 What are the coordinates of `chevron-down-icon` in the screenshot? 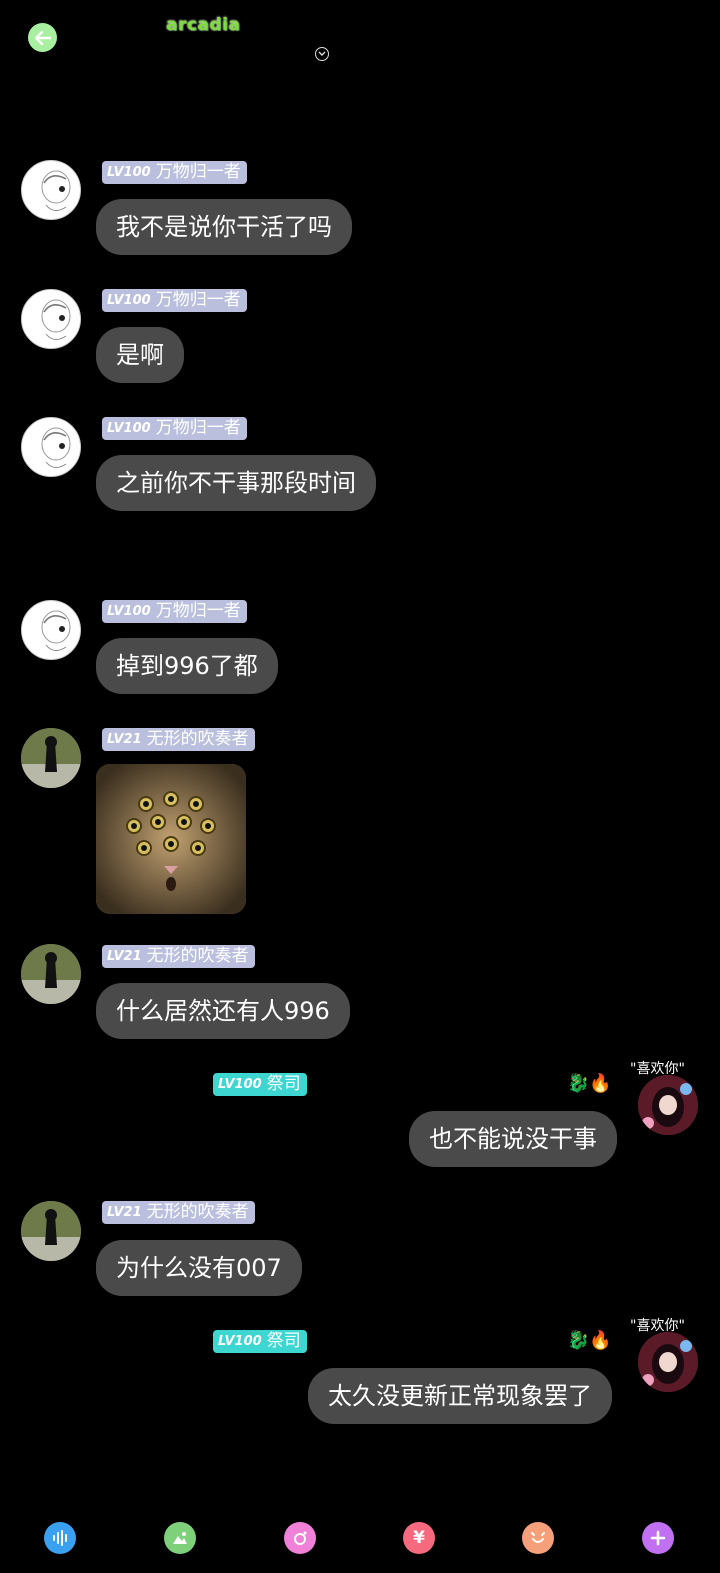 It's located at (322, 53).